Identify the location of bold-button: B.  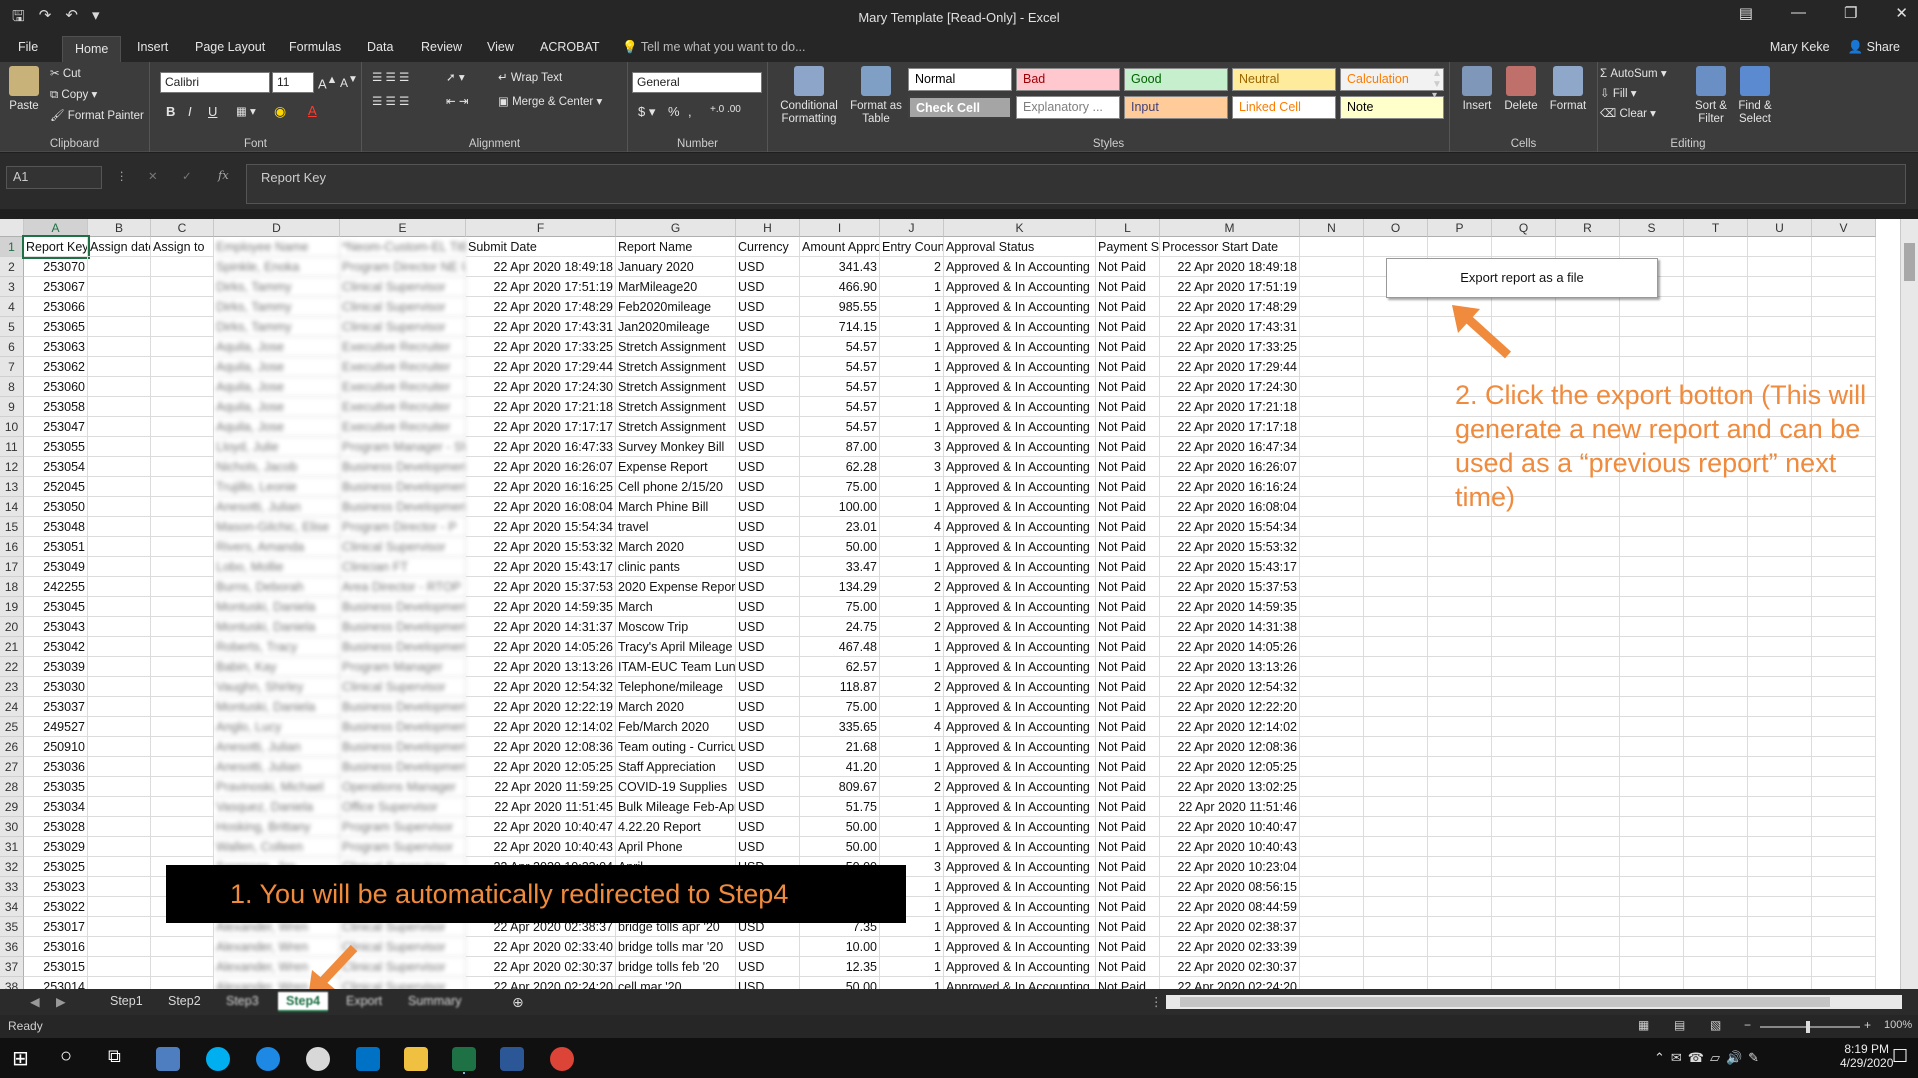
(170, 111).